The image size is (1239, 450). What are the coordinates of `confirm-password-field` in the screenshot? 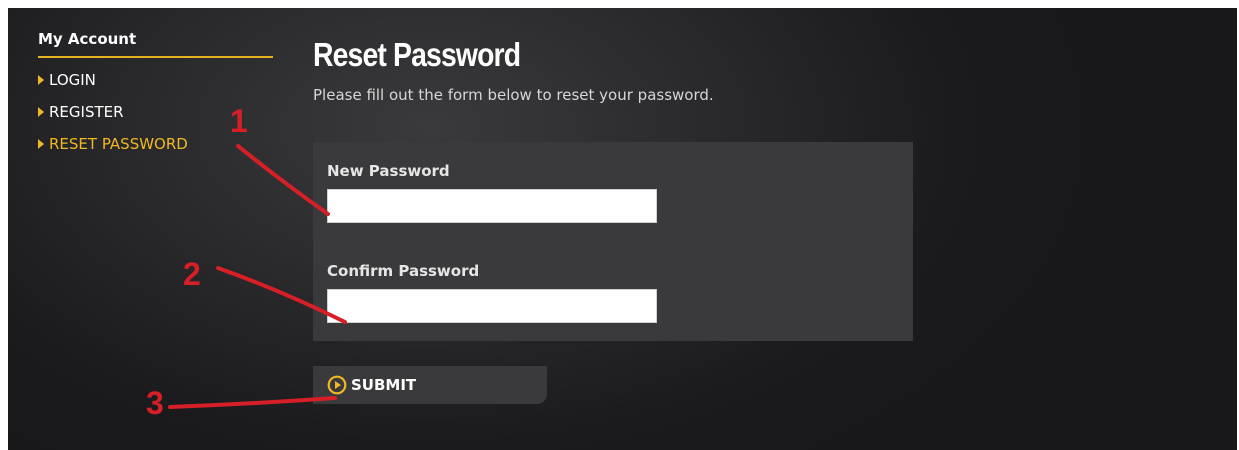 It's located at (492, 306).